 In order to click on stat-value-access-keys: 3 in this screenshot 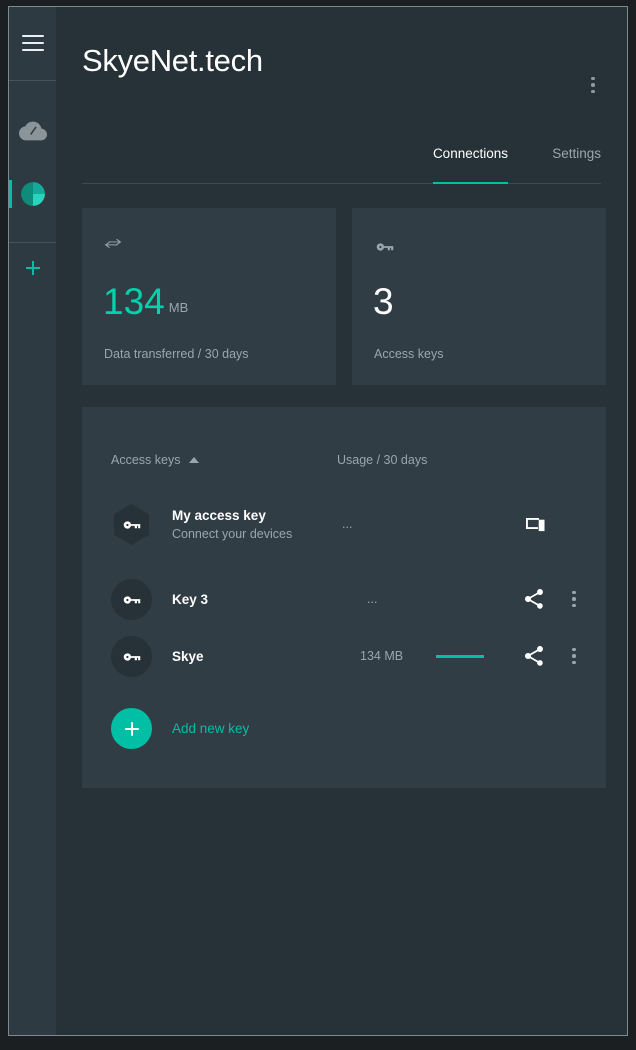, I will do `click(383, 302)`.